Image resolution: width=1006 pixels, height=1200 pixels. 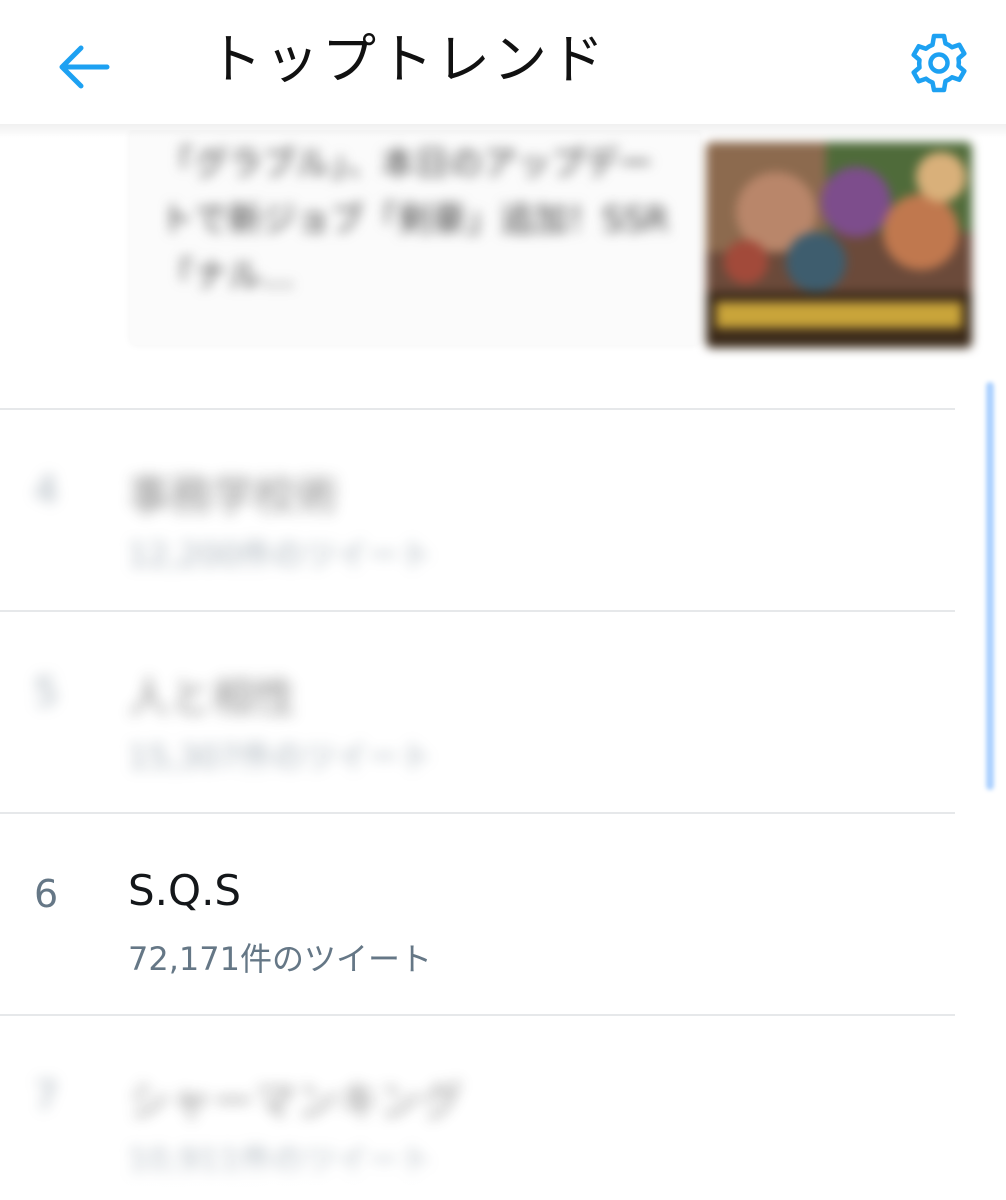 What do you see at coordinates (280, 757) in the screenshot?
I see `trend-tweet-count: 15,307件のツイート` at bounding box center [280, 757].